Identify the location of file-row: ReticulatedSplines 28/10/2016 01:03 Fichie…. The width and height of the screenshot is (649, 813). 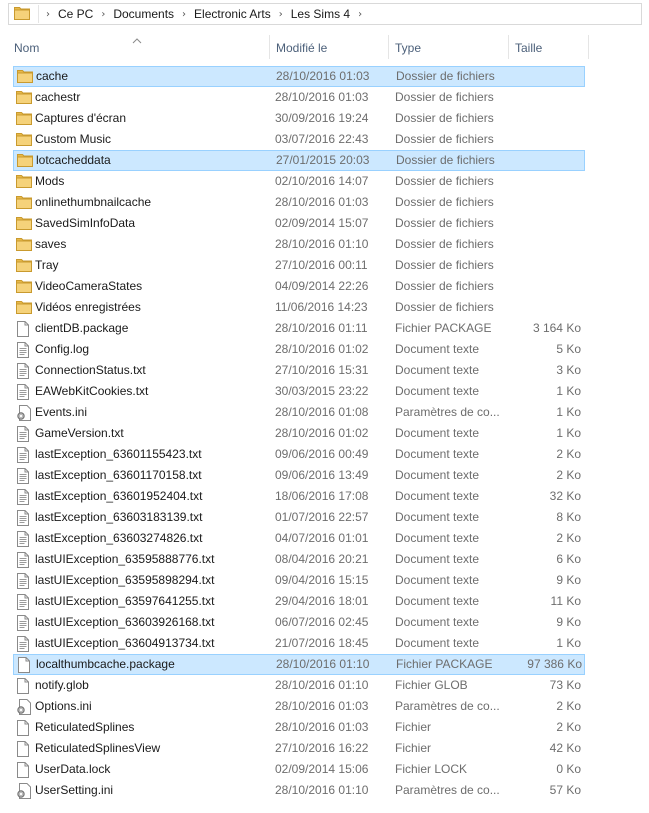
(299, 727).